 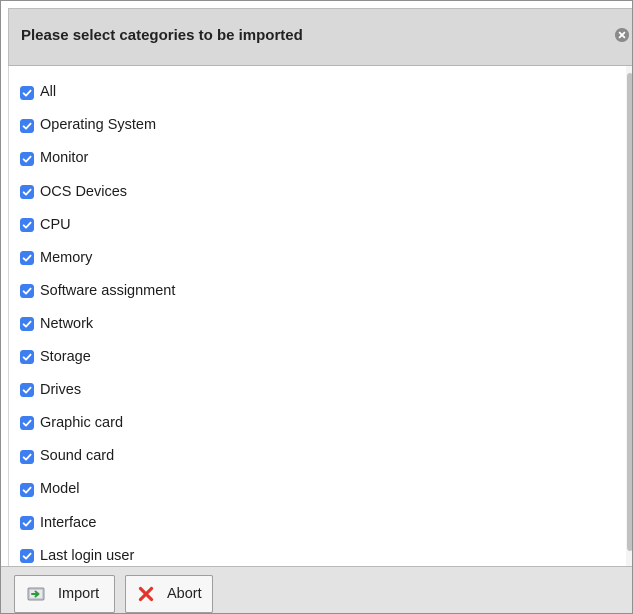 I want to click on import-icon, so click(x=36, y=594).